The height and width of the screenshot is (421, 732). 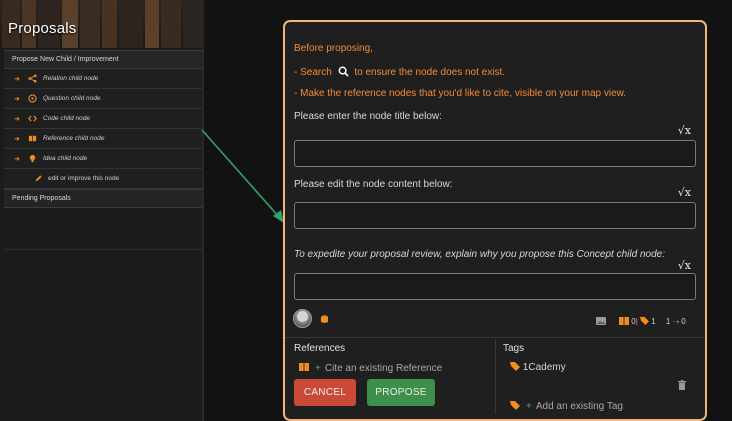 I want to click on section-pending-proposals: Pending Proposals, so click(x=103, y=198).